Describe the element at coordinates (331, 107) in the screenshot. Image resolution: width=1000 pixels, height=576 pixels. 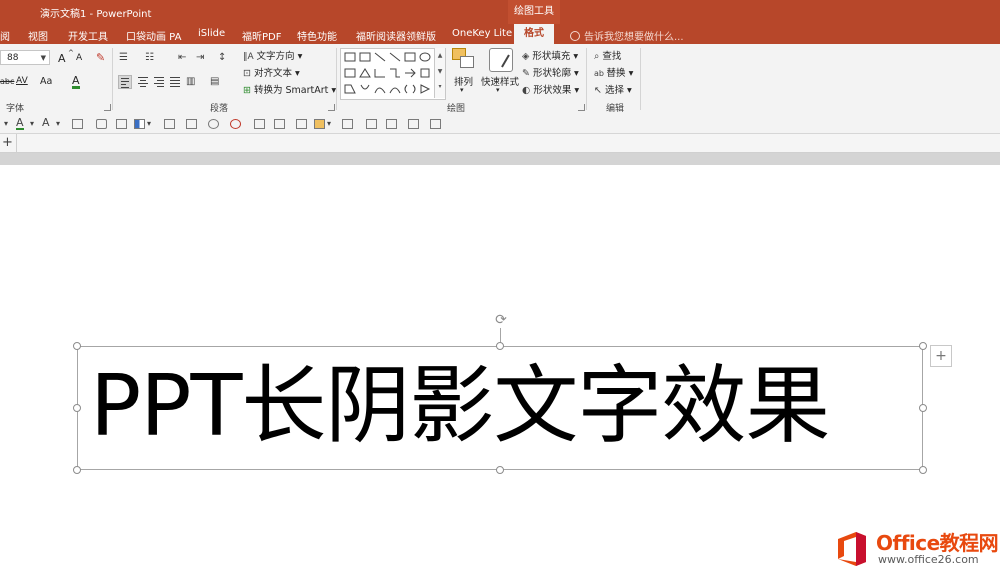
I see `paragraph-dialog-launcher-icon` at that location.